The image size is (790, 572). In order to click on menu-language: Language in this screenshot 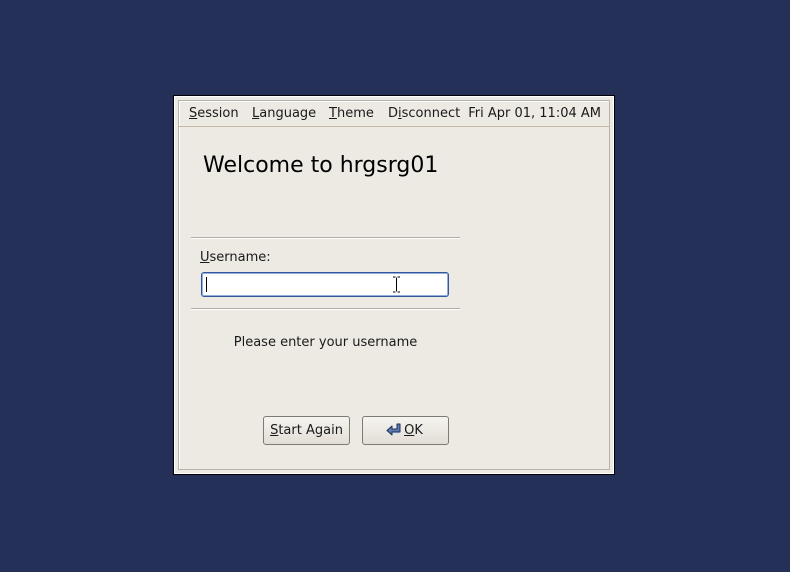, I will do `click(284, 113)`.